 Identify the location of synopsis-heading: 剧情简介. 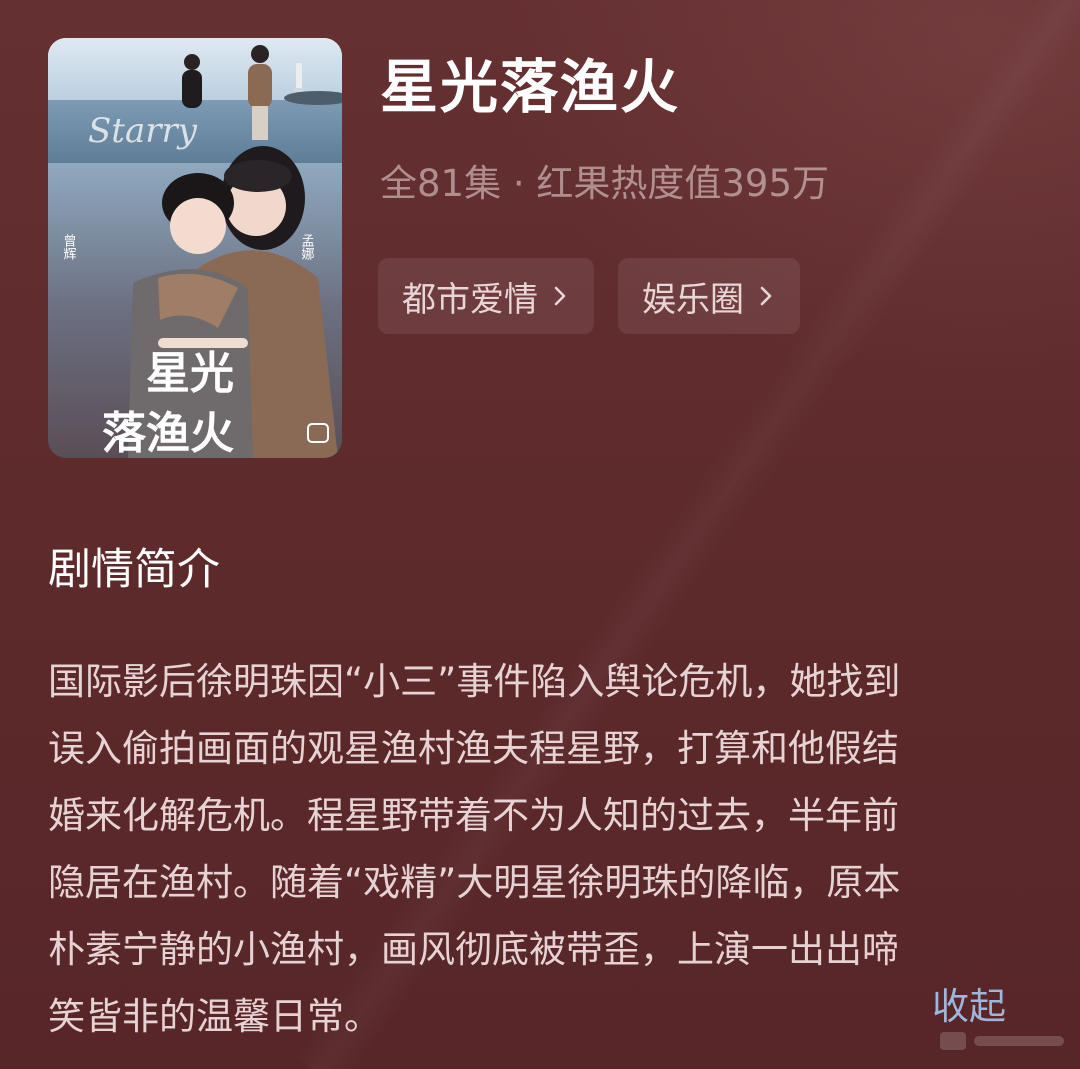
(134, 570).